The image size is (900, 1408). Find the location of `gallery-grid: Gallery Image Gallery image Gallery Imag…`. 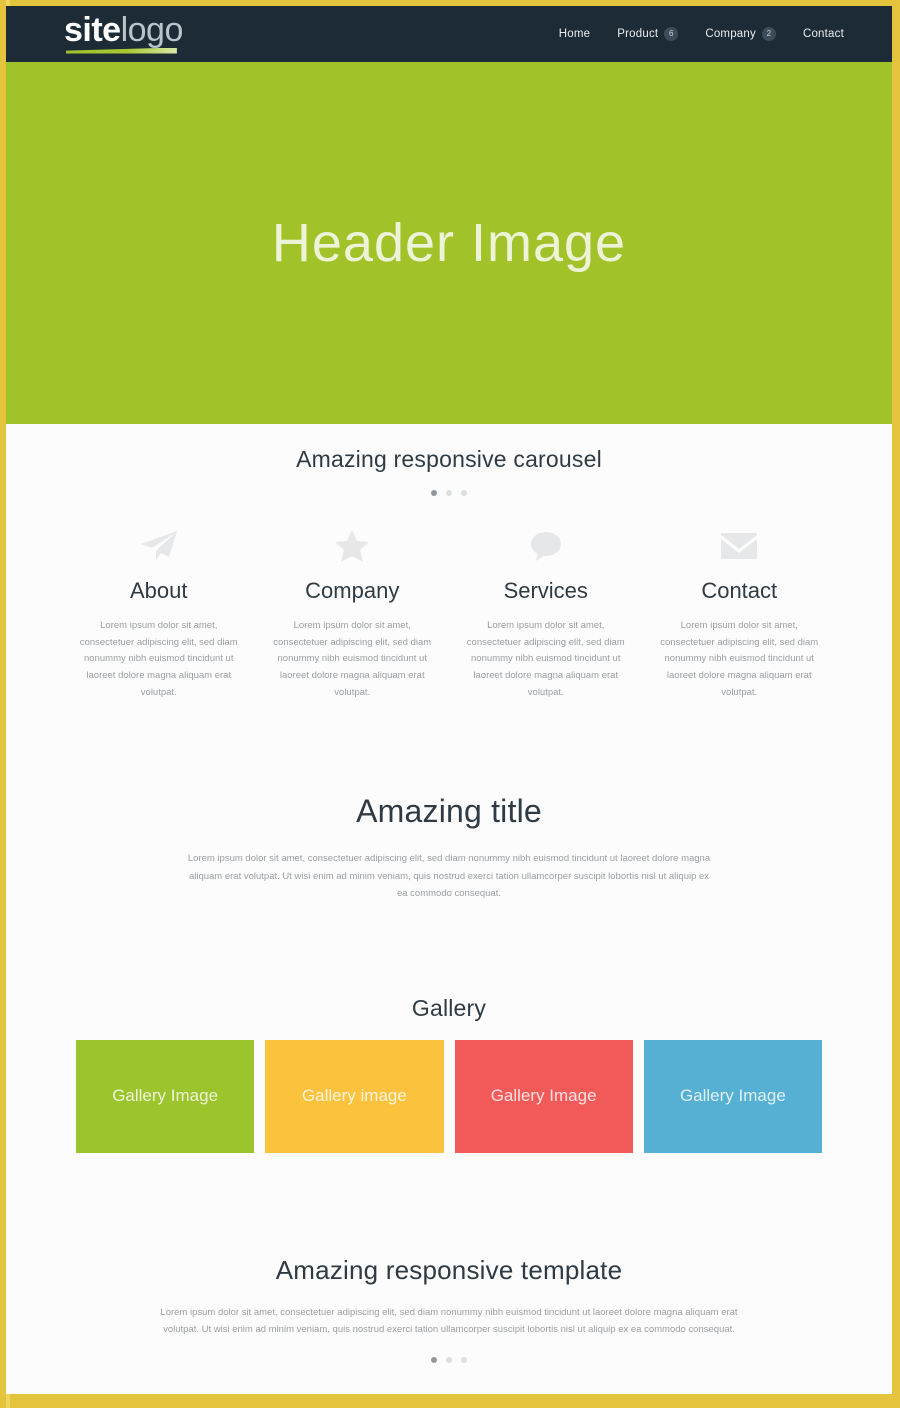

gallery-grid: Gallery Image Gallery image Gallery Imag… is located at coordinates (449, 1087).